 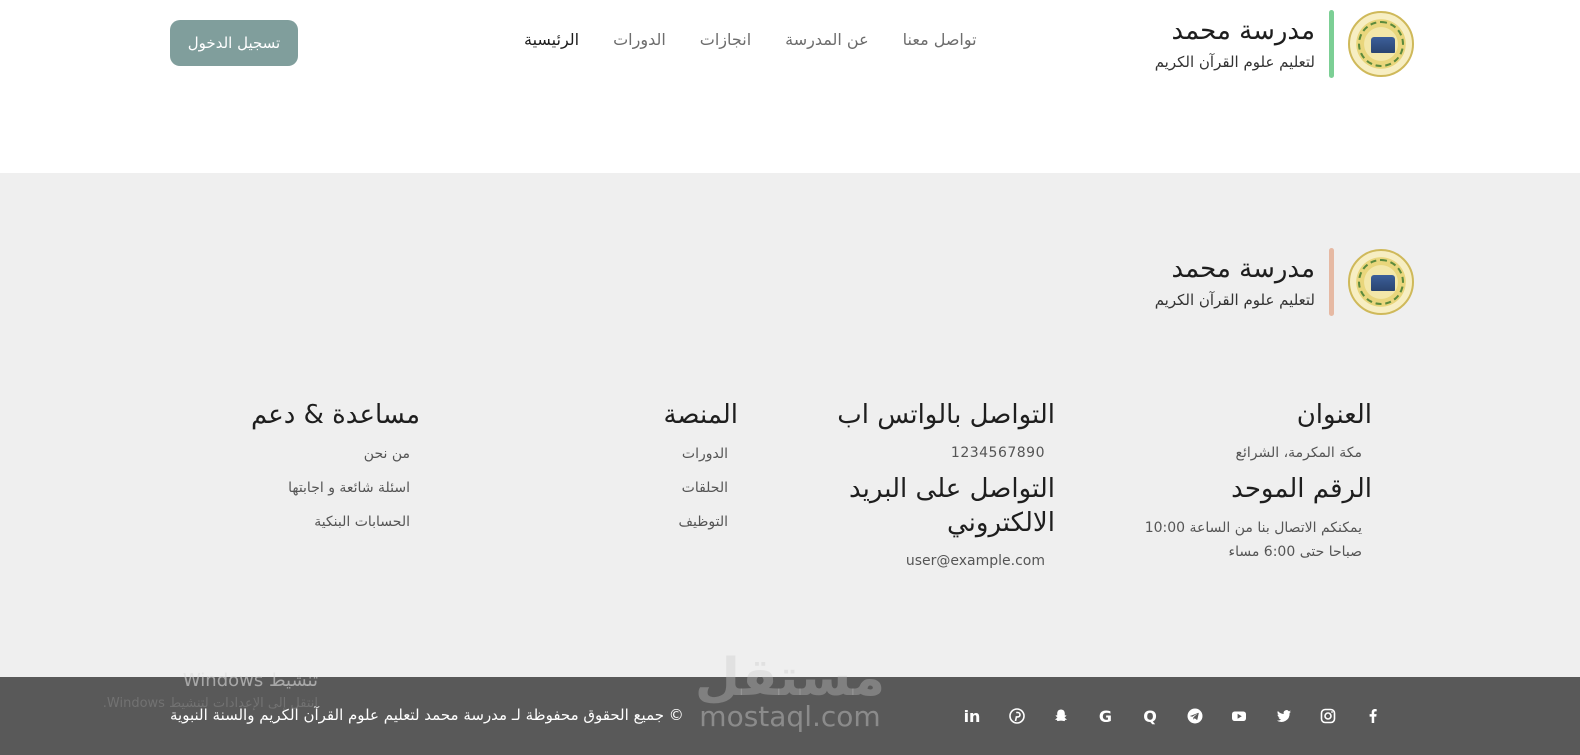 What do you see at coordinates (335, 415) in the screenshot?
I see `help-title: مساعدة & دعم` at bounding box center [335, 415].